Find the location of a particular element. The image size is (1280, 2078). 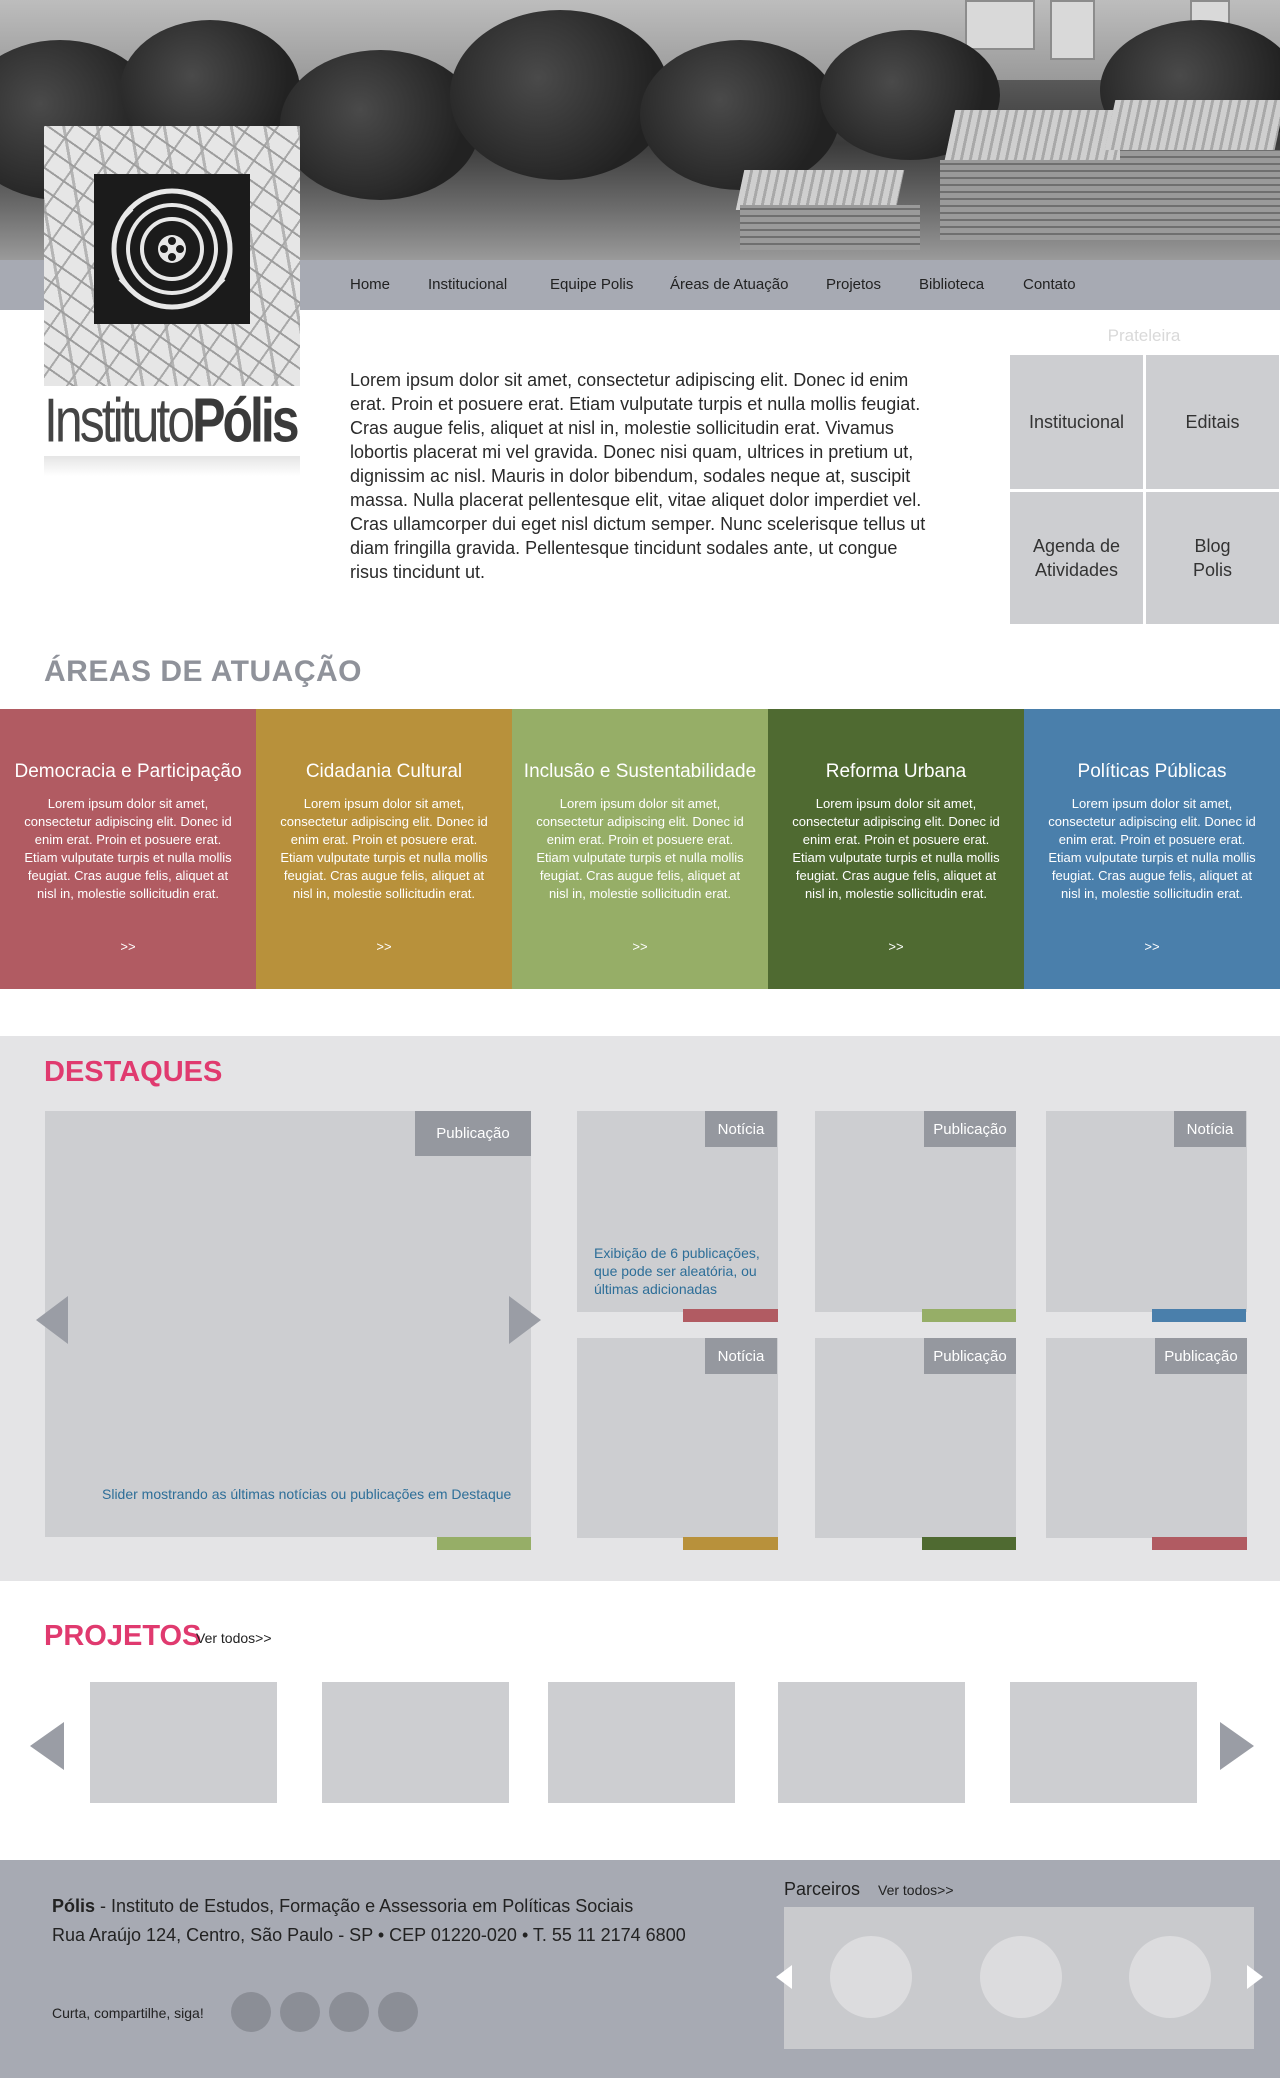

featured-slider is located at coordinates (288, 1324).